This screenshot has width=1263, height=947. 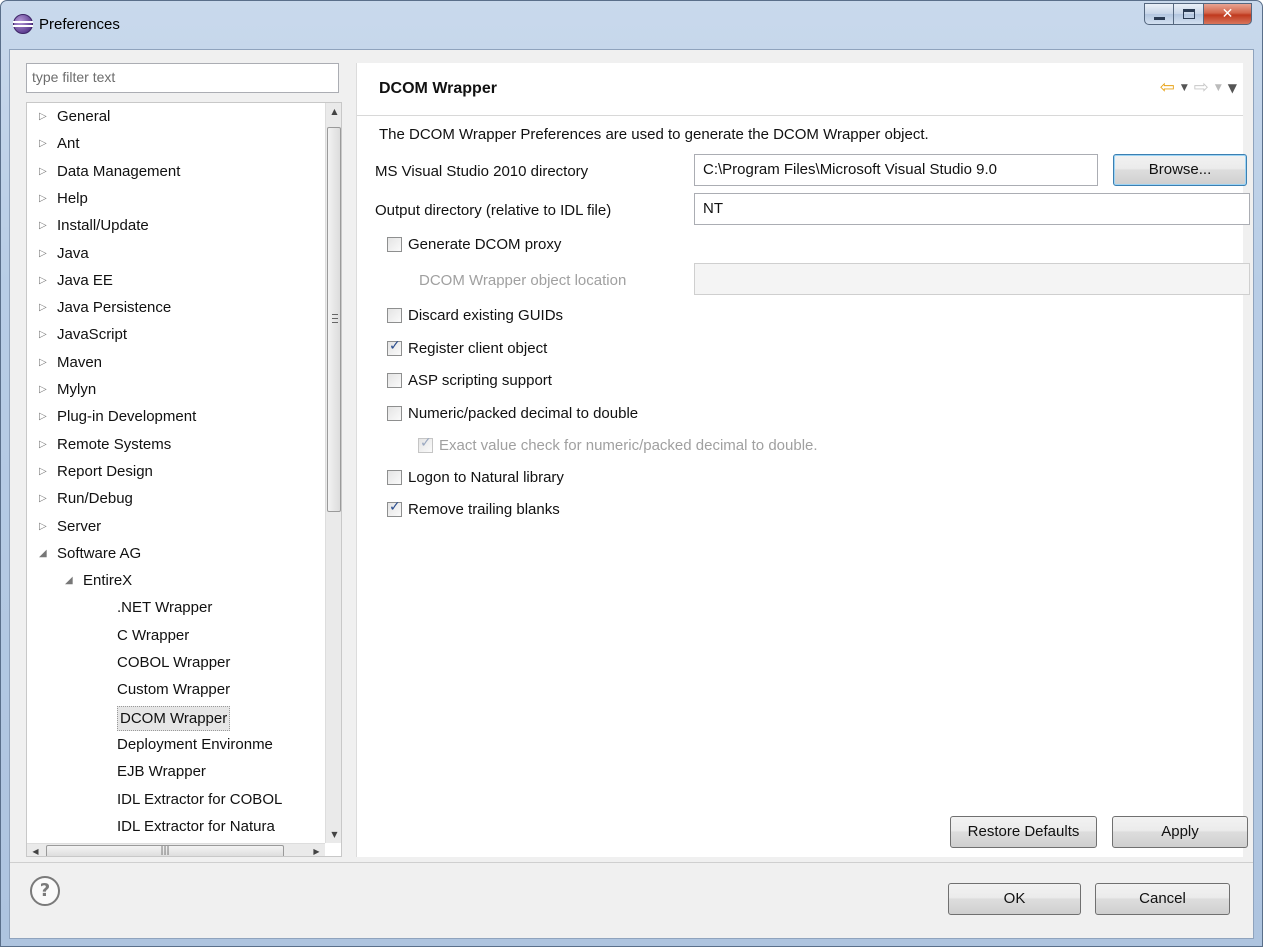 I want to click on tree-item: ▷ Maven, so click(x=174, y=362).